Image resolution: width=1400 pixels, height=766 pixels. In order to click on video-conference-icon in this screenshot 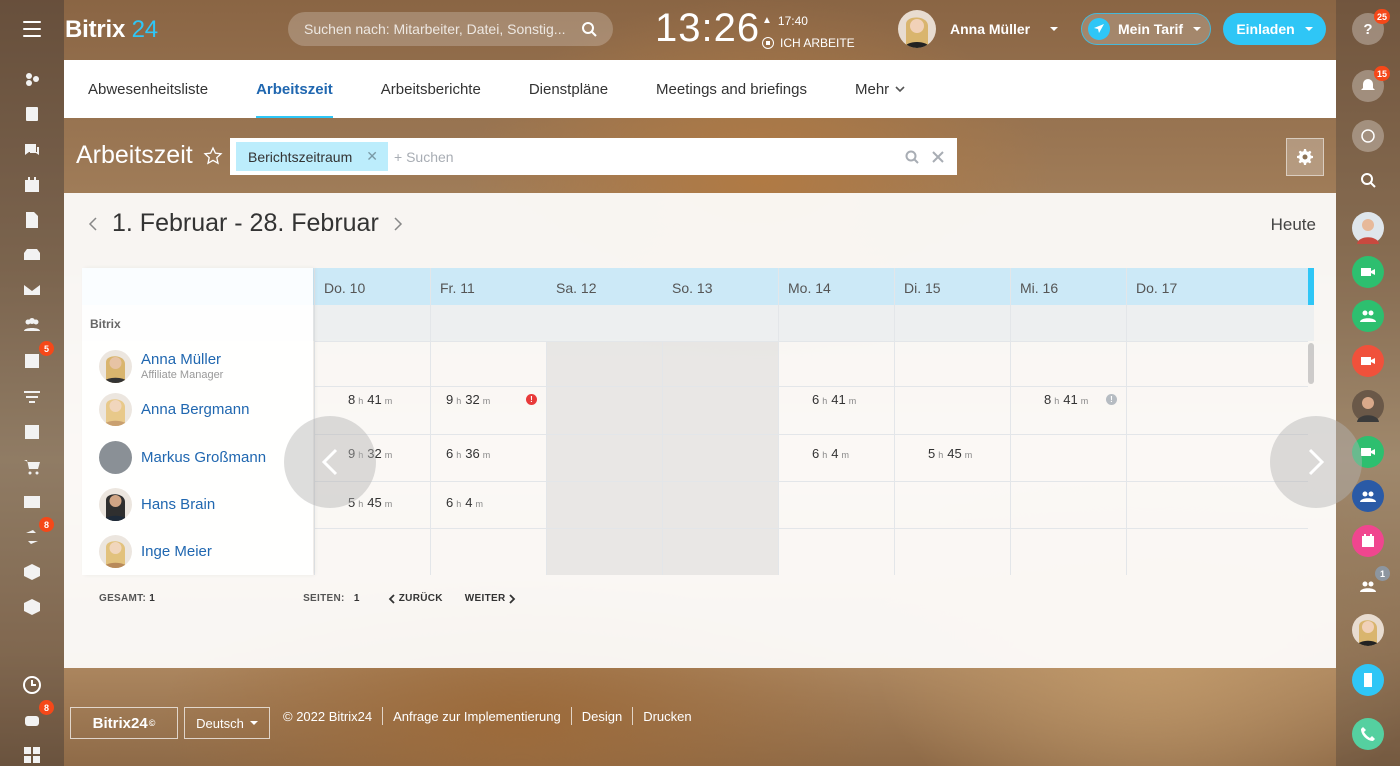, I will do `click(1368, 361)`.